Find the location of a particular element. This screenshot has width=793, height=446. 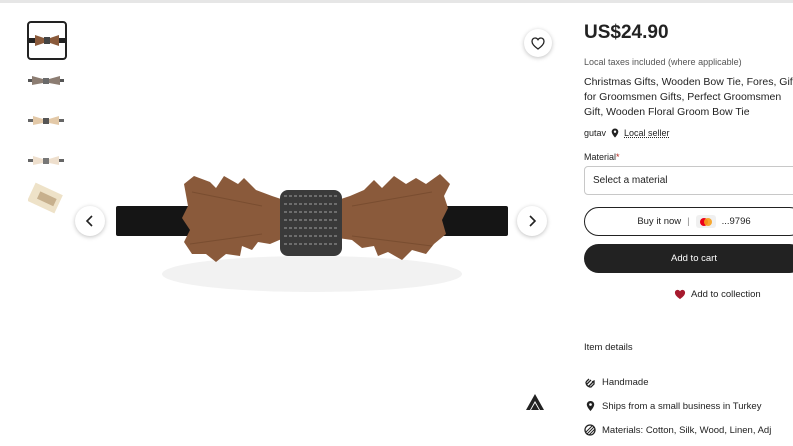

previous-image-button is located at coordinates (90, 221).